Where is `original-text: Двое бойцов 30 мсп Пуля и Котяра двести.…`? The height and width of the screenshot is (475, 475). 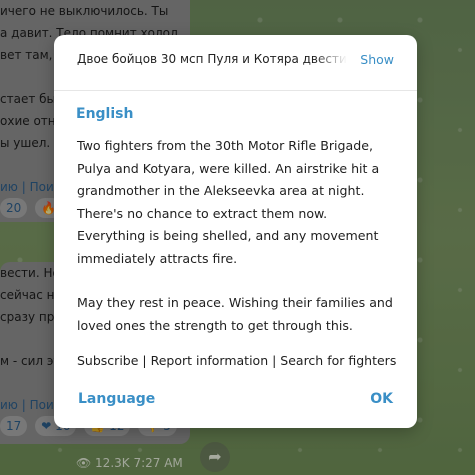
original-text: Двое бойцов 30 мсп Пуля и Котяра двести.… is located at coordinates (212, 59).